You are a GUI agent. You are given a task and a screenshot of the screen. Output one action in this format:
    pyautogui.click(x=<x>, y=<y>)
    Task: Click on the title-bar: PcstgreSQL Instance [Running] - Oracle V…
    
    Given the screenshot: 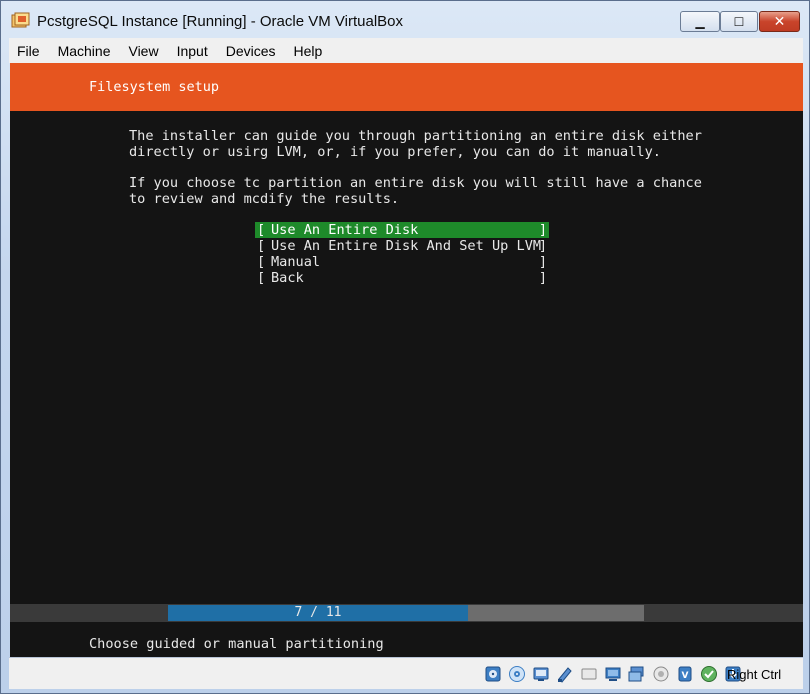 What is the action you would take?
    pyautogui.click(x=405, y=19)
    